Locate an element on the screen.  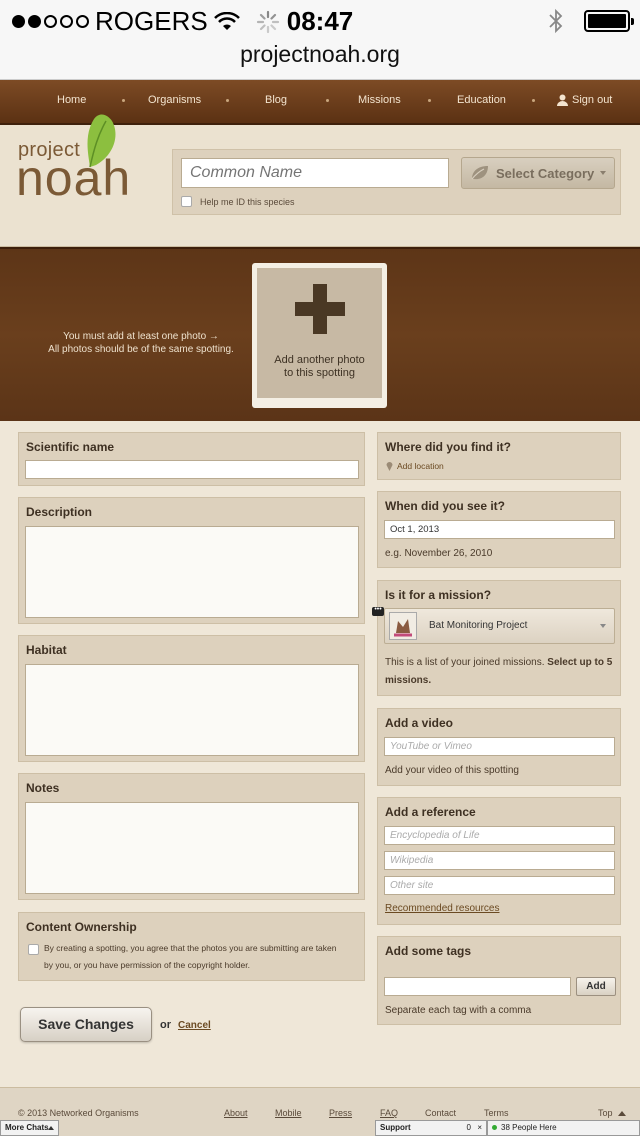
status-bar: ROGERS 08:47 is located at coordinates (320, 20).